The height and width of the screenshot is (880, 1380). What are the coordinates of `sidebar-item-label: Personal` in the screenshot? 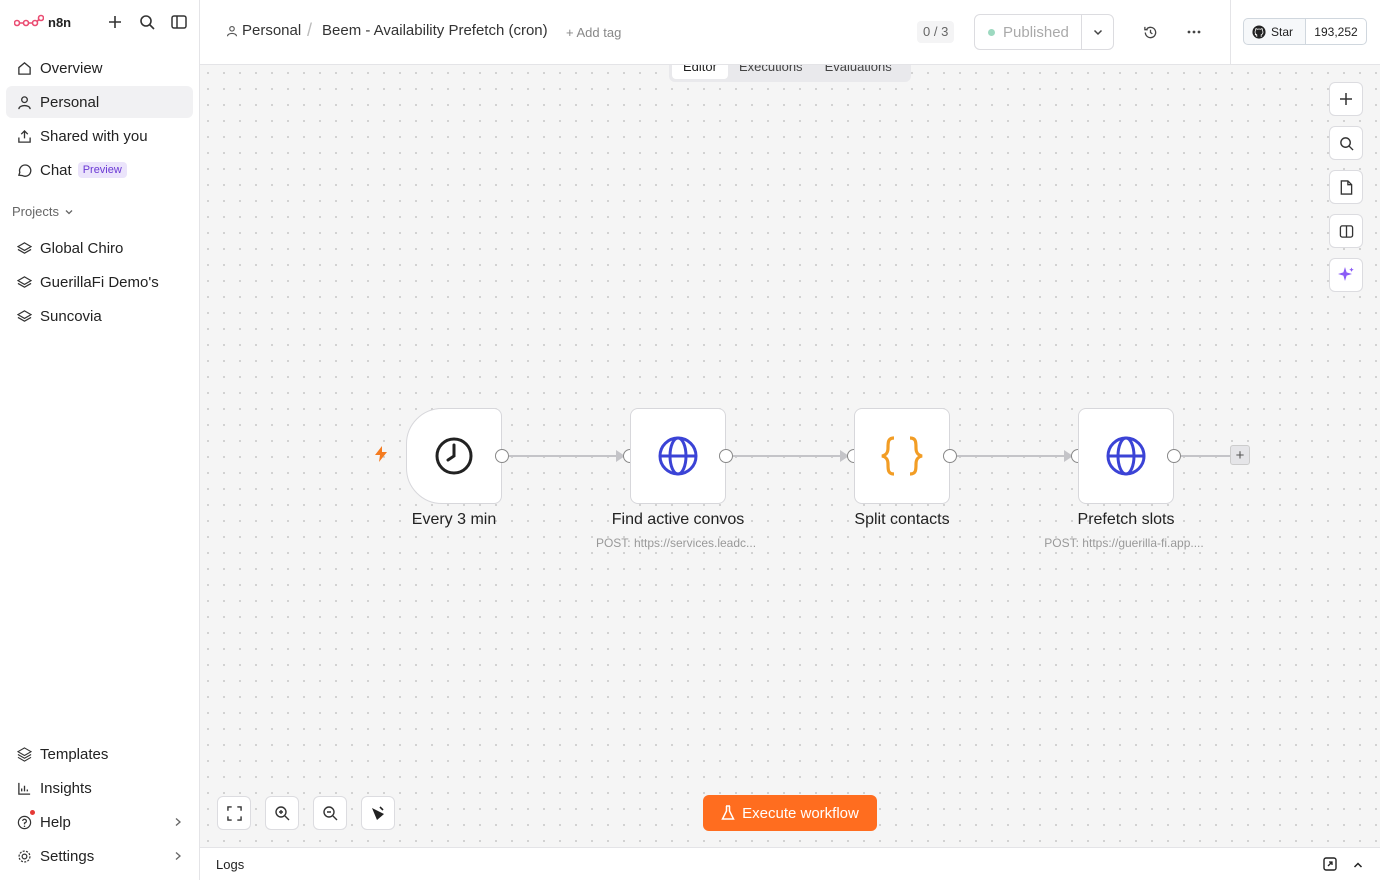 It's located at (70, 102).